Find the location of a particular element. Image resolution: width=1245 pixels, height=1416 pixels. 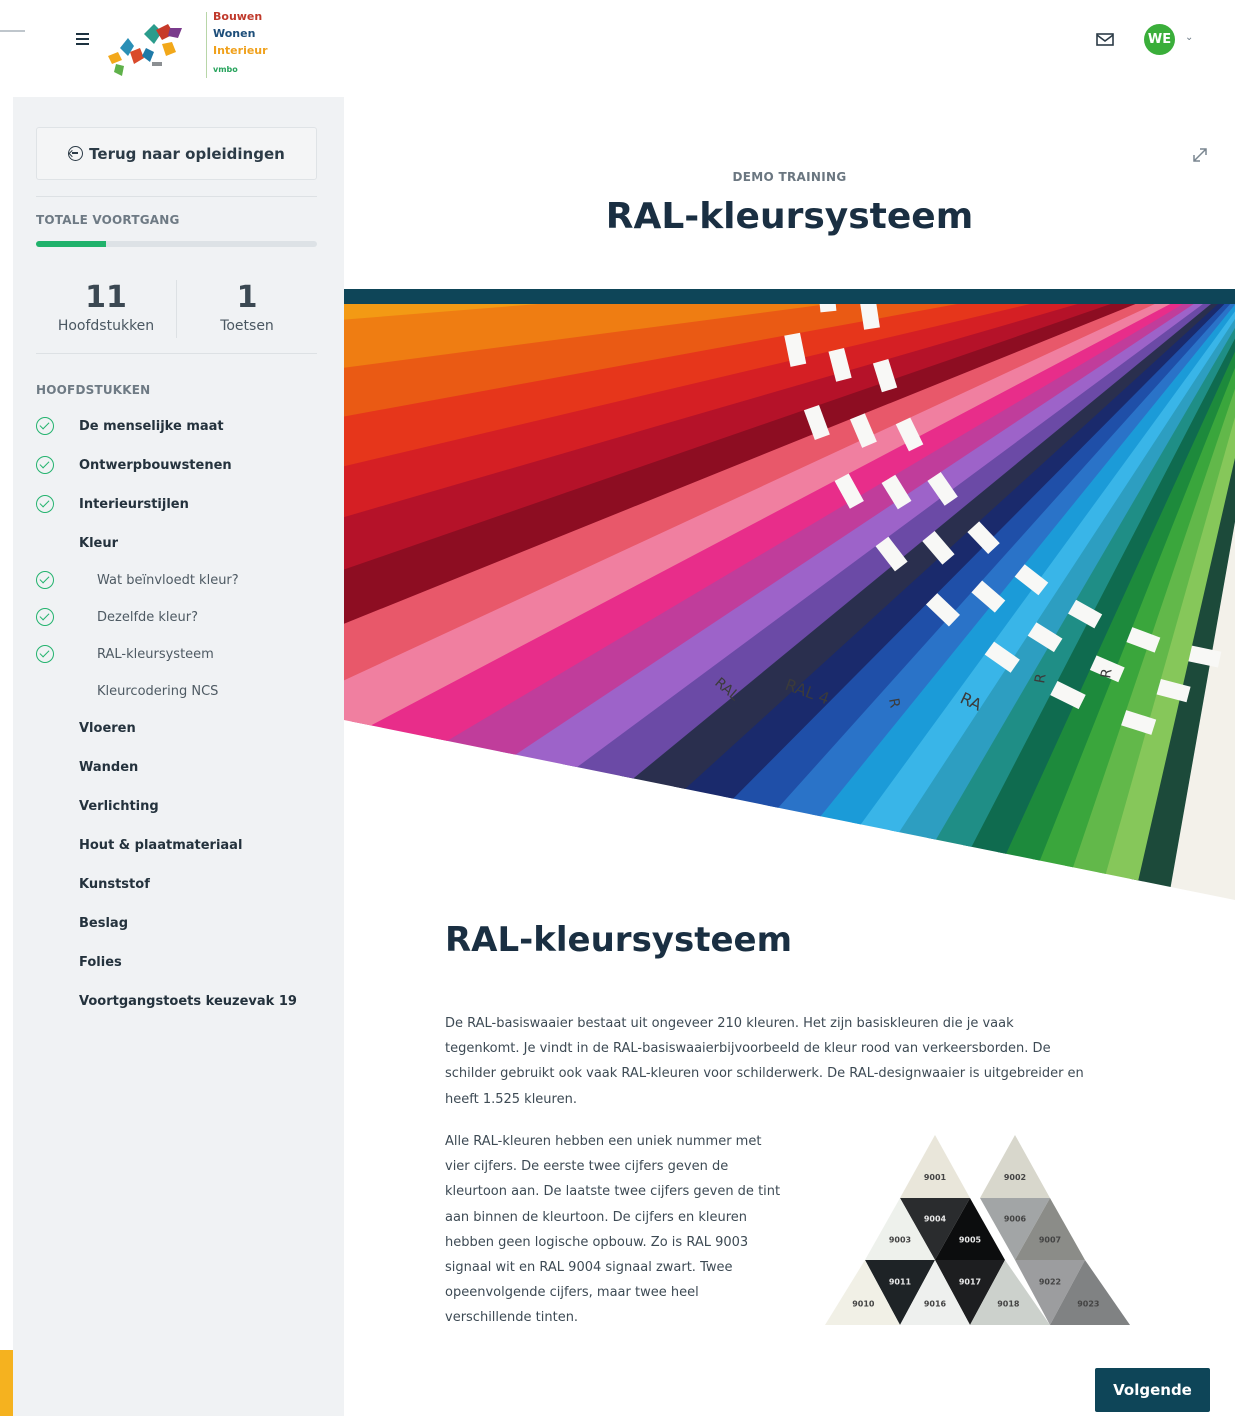

logo-divider is located at coordinates (206, 45).